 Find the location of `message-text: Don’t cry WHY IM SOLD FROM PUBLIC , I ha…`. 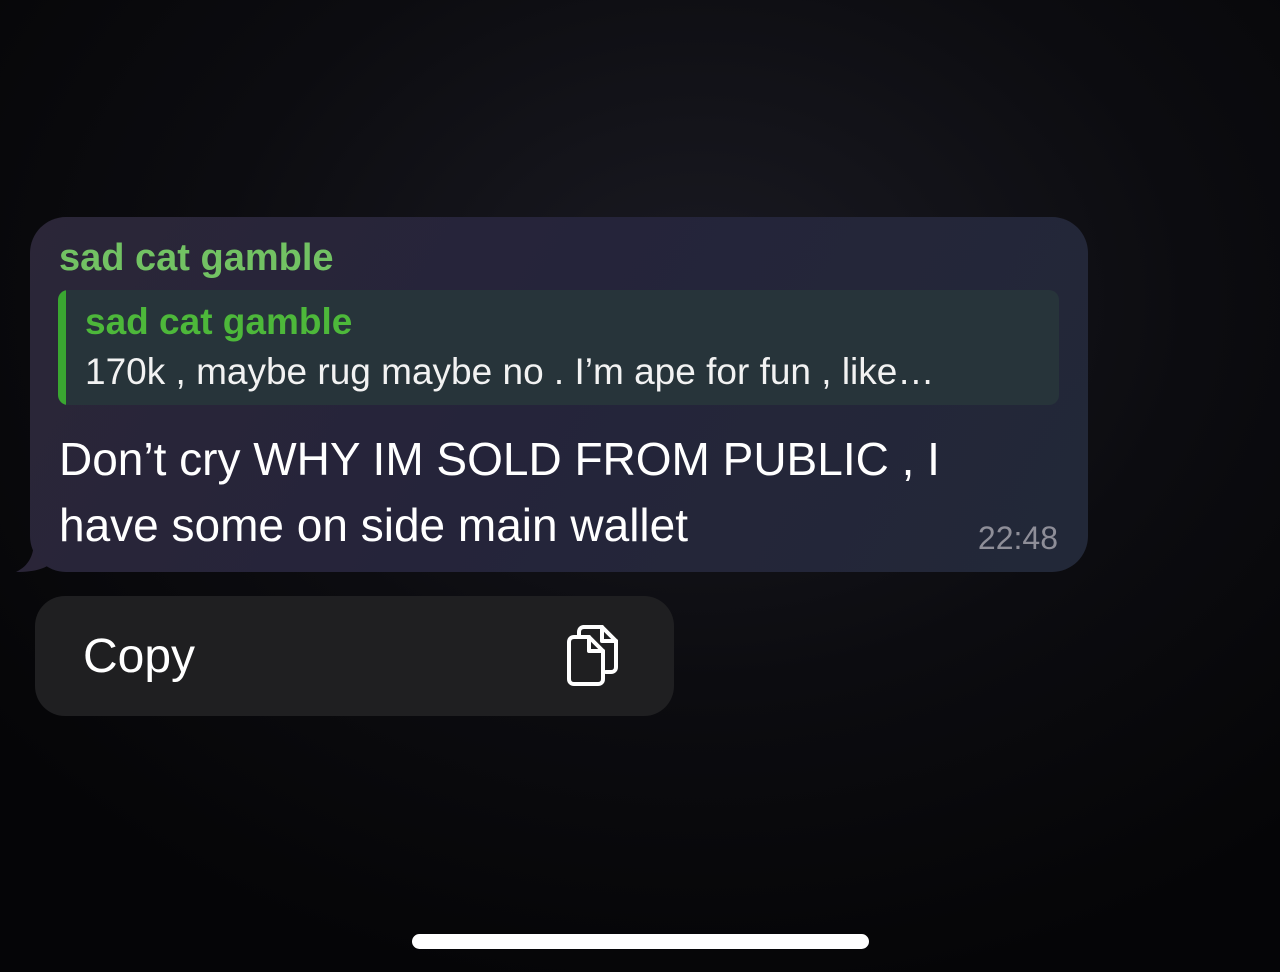

message-text: Don’t cry WHY IM SOLD FROM PUBLIC , I ha… is located at coordinates (499, 492).